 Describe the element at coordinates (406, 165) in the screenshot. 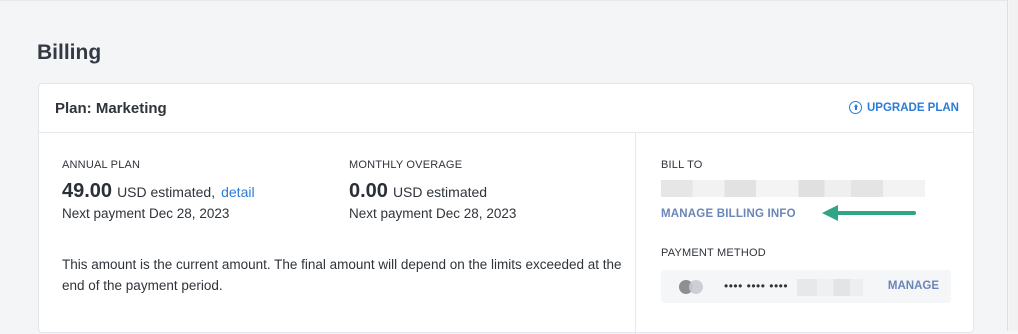

I see `monthly-overage-label: MONTHLY OVERAGE` at that location.